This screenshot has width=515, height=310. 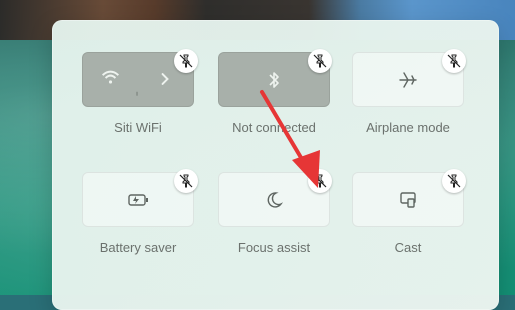 What do you see at coordinates (138, 199) in the screenshot?
I see `battery-saver-icon` at bounding box center [138, 199].